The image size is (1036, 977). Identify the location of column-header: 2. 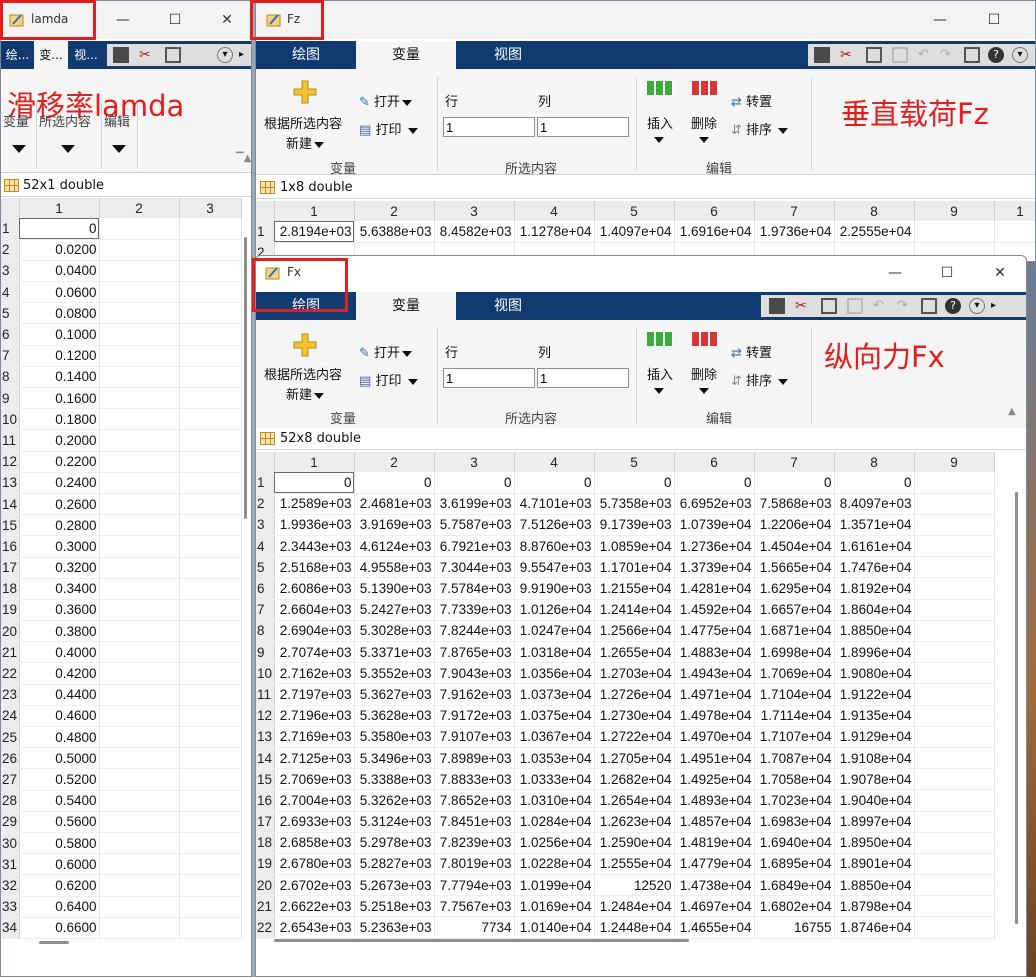
(394, 462).